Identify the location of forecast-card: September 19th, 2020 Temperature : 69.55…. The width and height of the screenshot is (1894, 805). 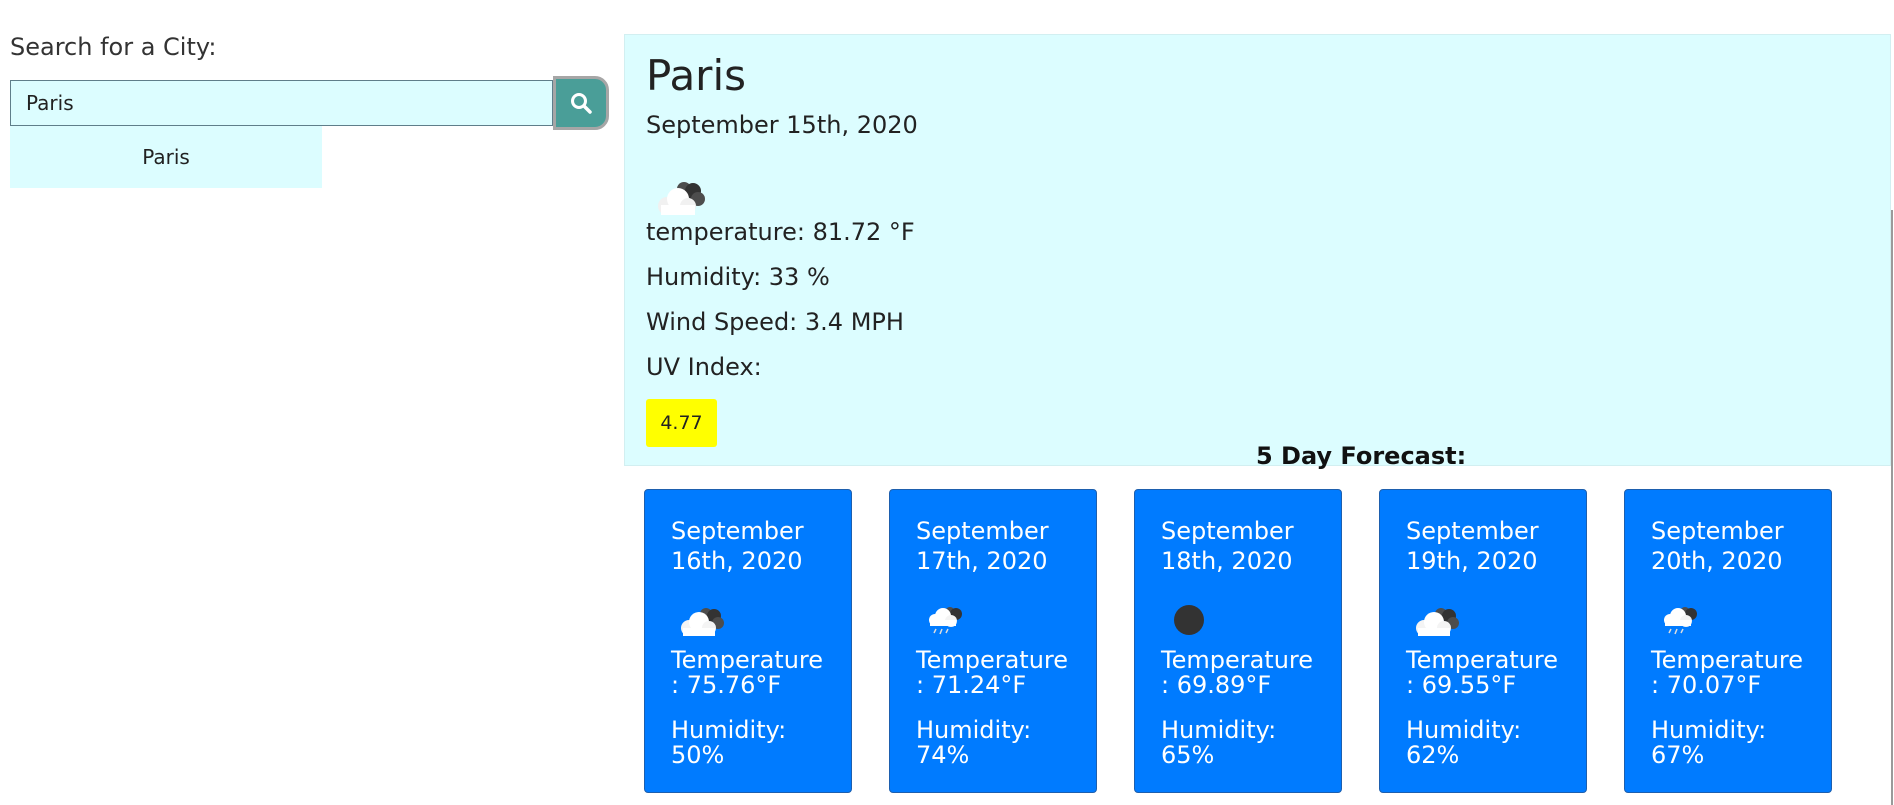
(1483, 641).